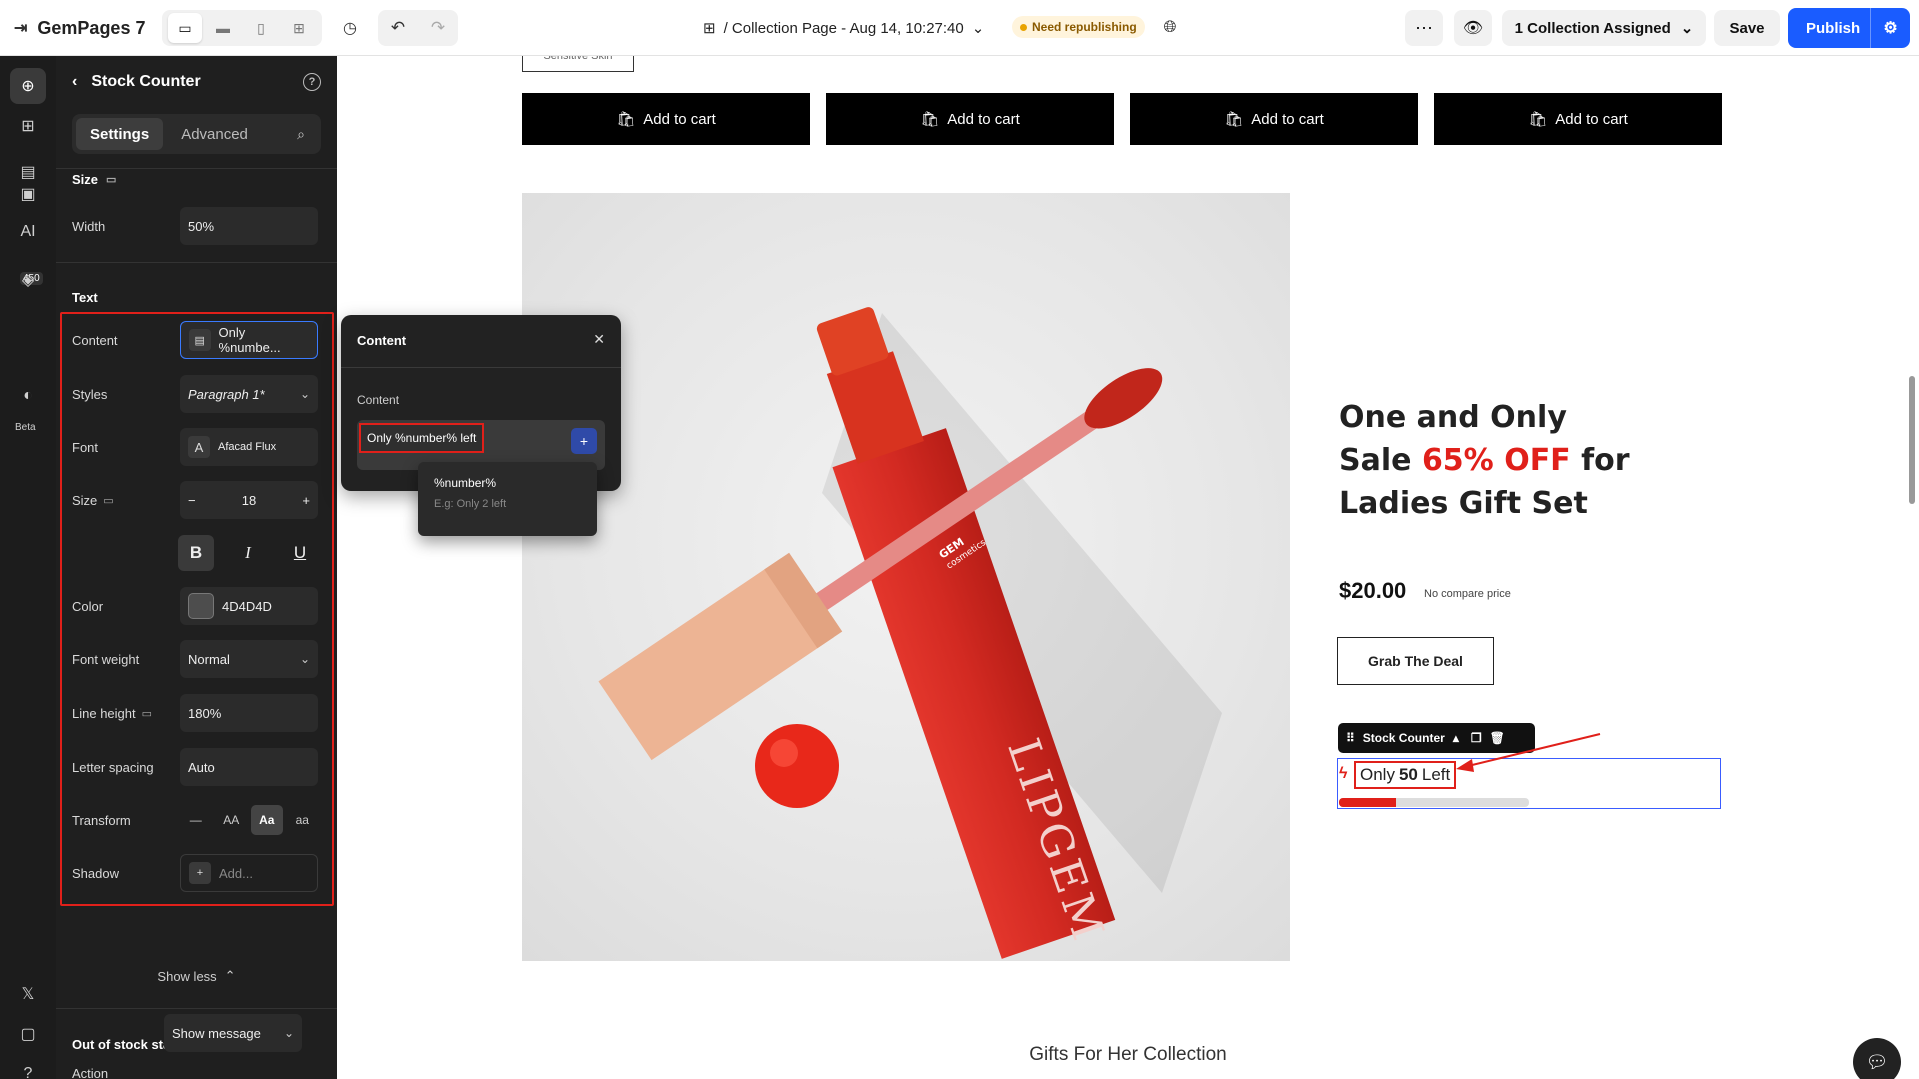 This screenshot has height=1079, width=1919. Describe the element at coordinates (1380, 460) in the screenshot. I see `headline-sale: Sale` at that location.